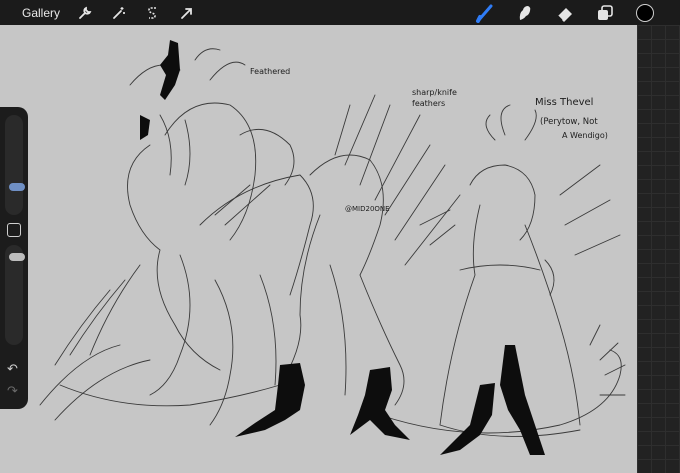  What do you see at coordinates (585, 135) in the screenshot?
I see `note-title-line3: A Wendigo)` at bounding box center [585, 135].